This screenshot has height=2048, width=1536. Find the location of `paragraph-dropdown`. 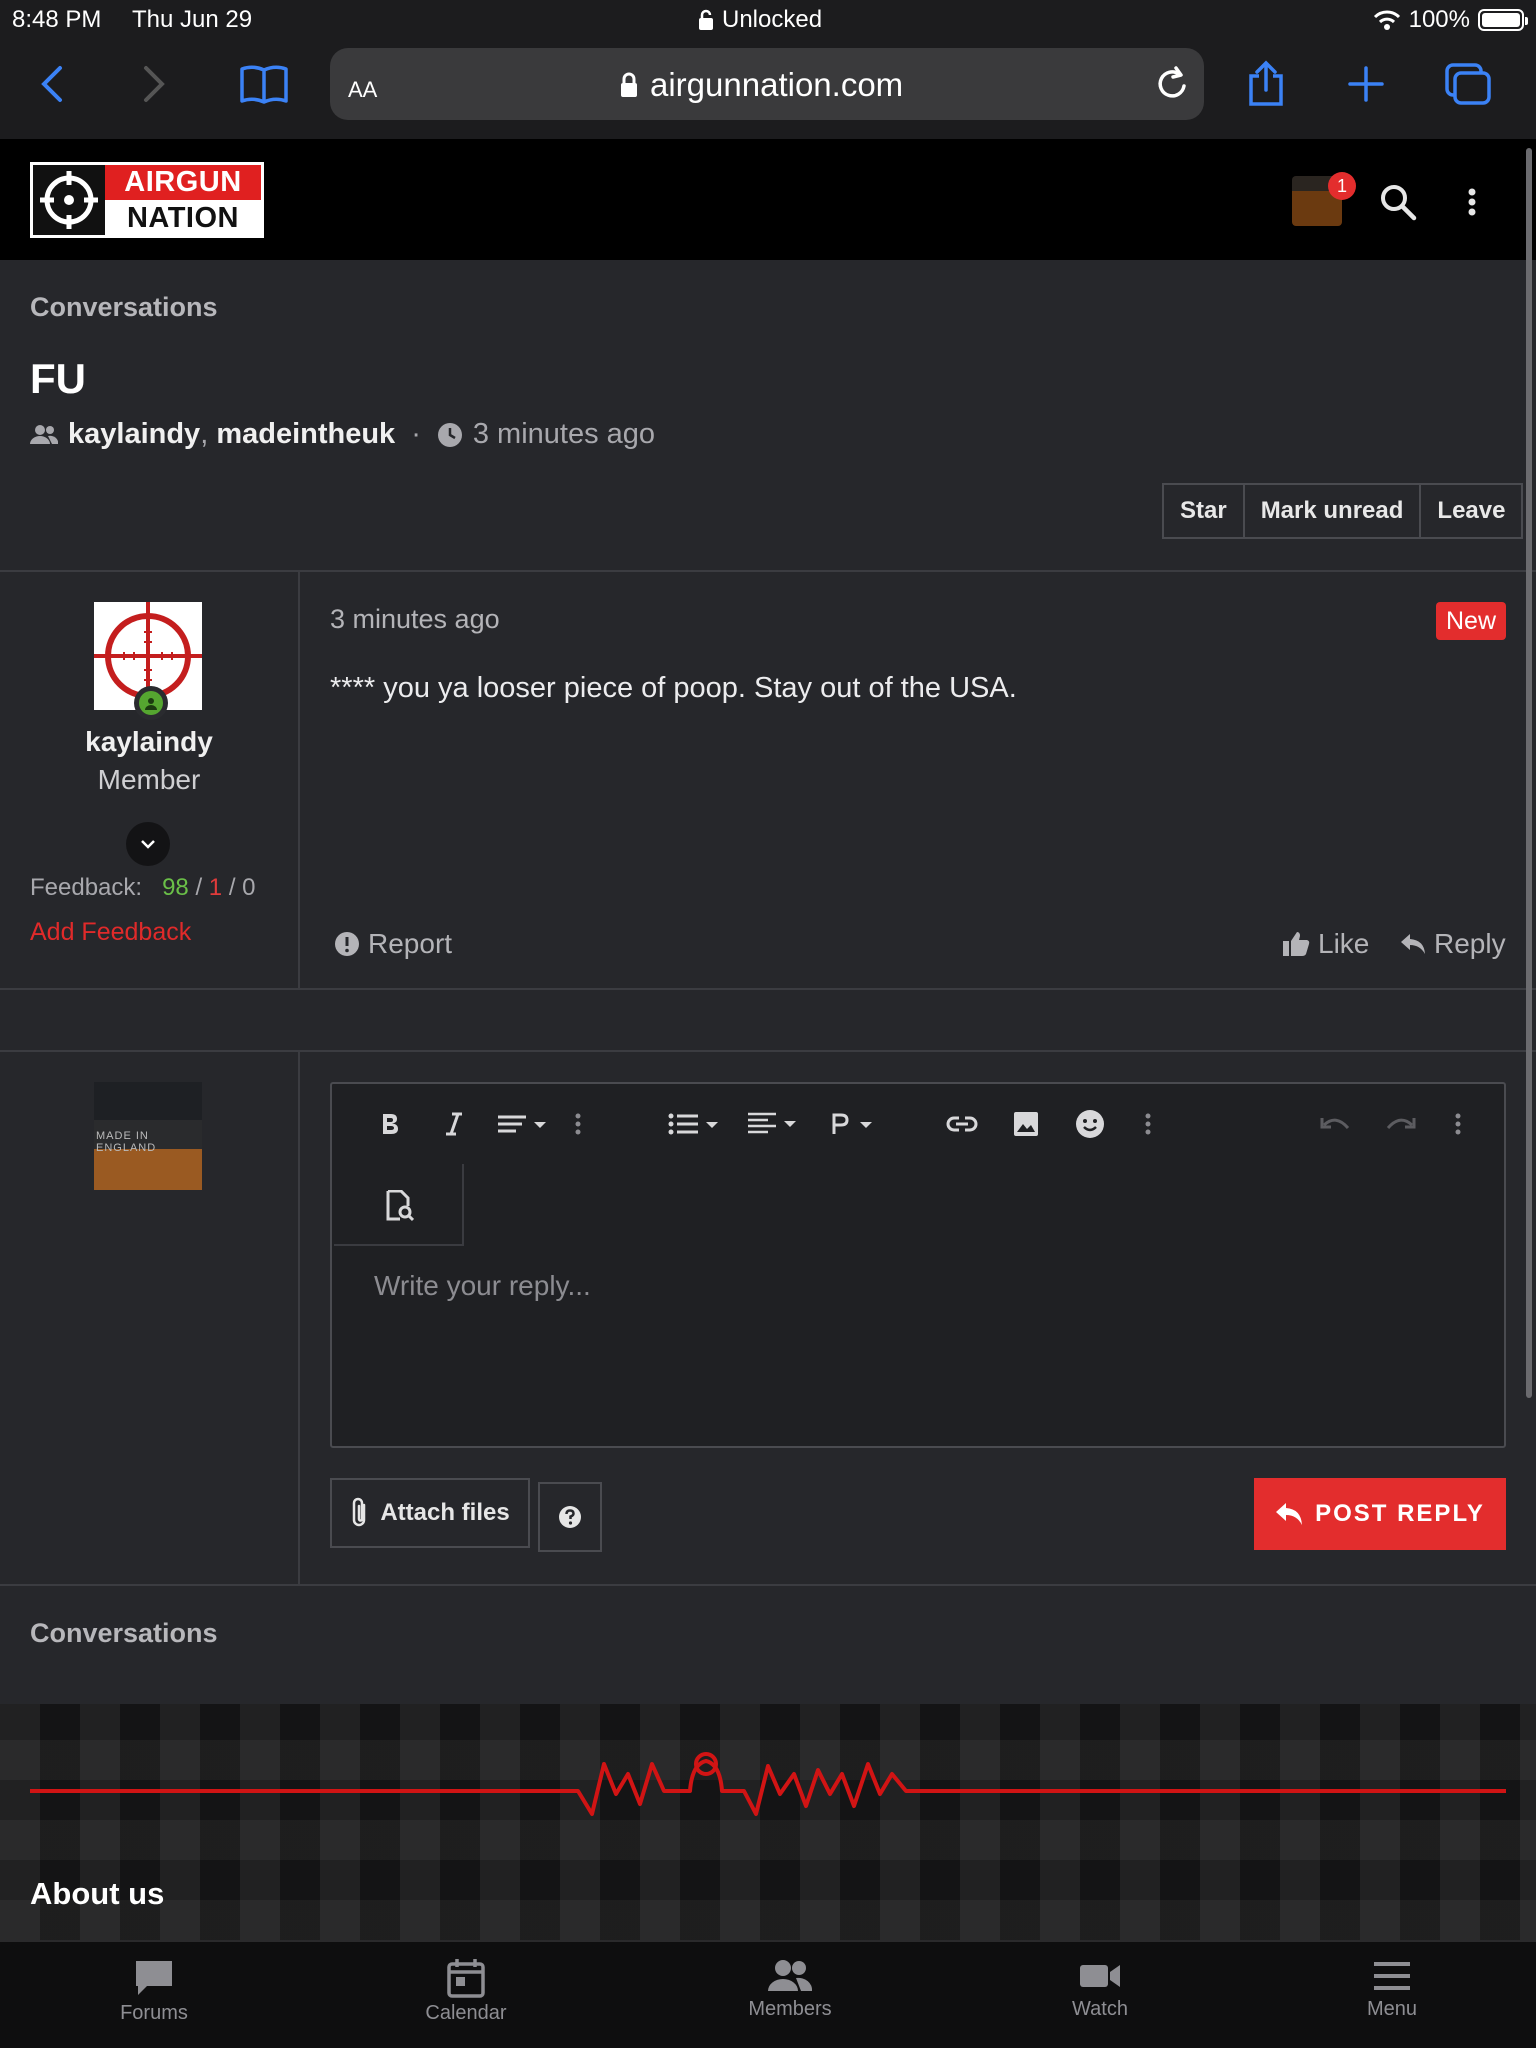

paragraph-dropdown is located at coordinates (858, 1124).